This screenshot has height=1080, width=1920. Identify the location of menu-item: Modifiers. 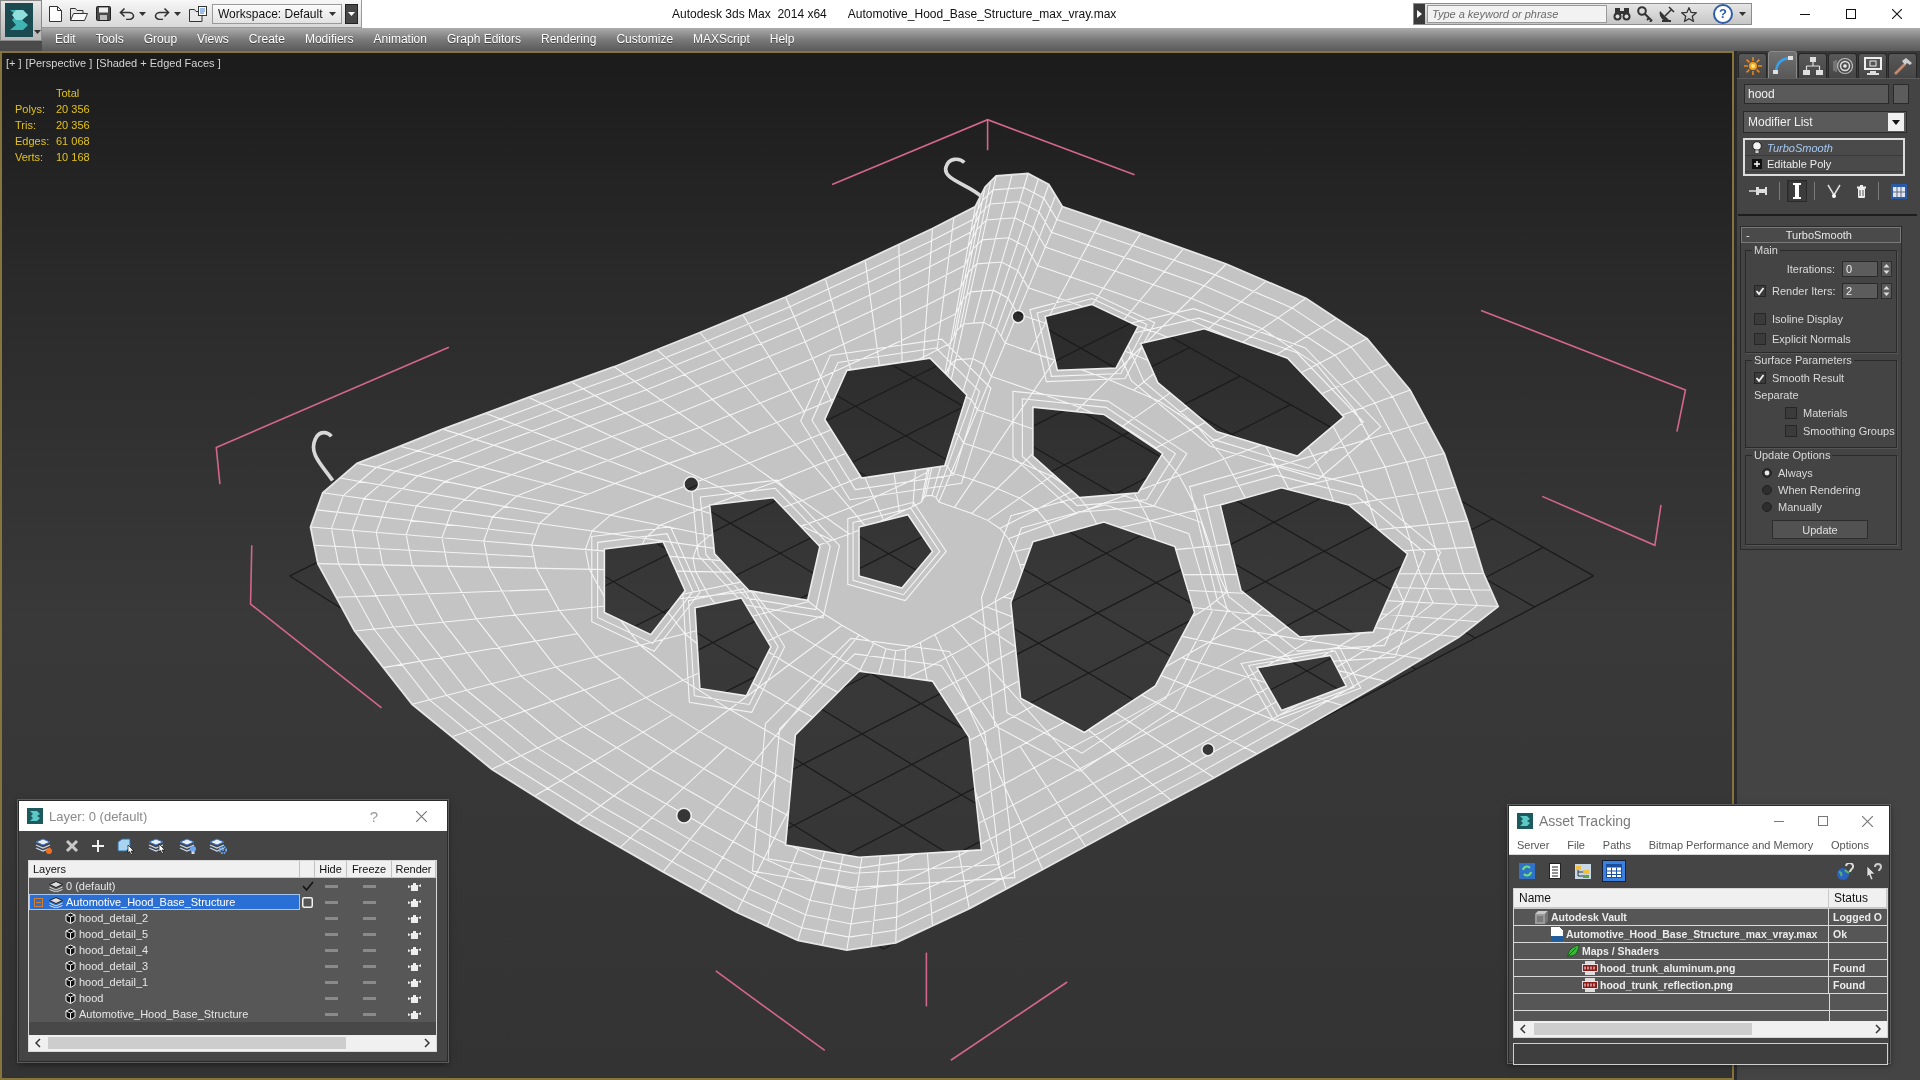
(329, 39).